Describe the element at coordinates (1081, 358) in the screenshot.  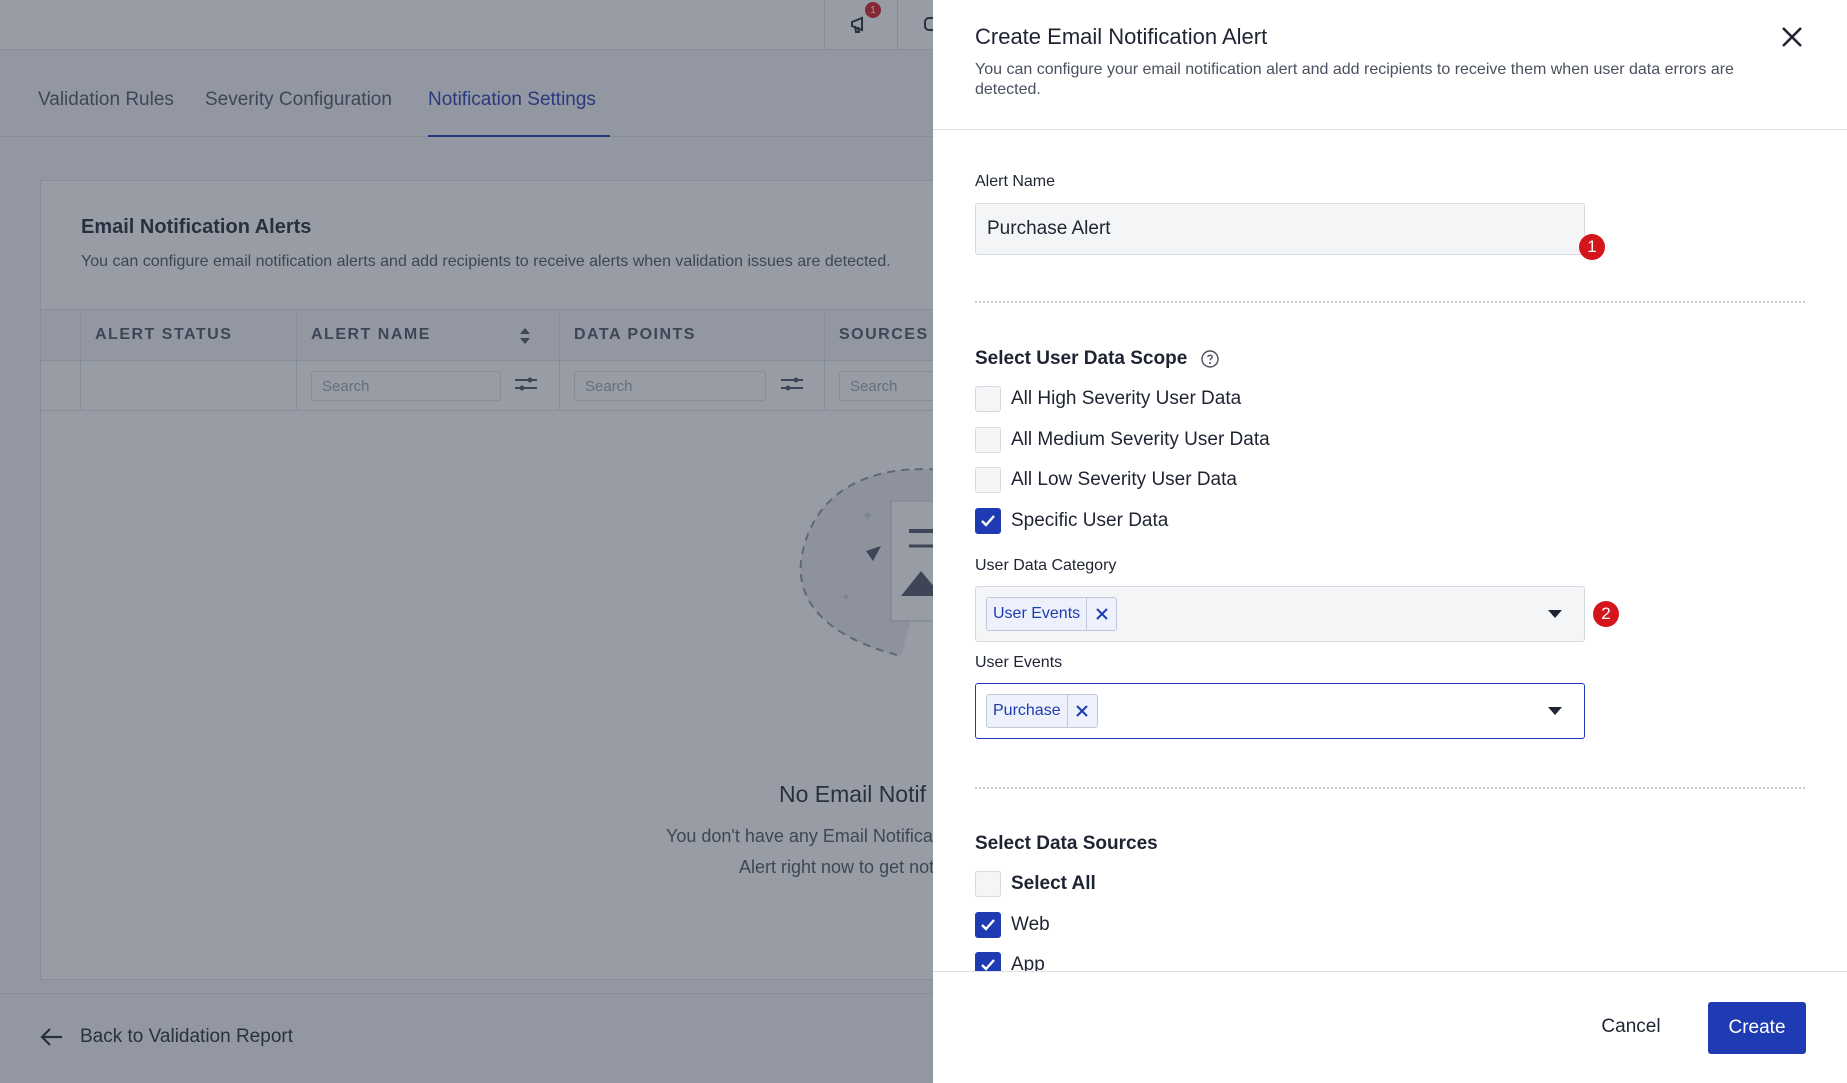
I see `user-data-scope-title-text: Select User Data Scope` at that location.